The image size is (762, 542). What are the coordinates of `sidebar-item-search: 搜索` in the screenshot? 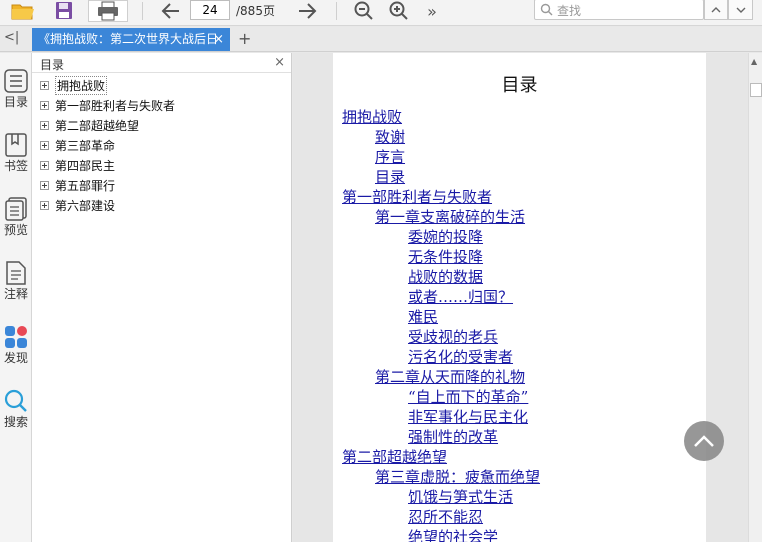 It's located at (16, 409).